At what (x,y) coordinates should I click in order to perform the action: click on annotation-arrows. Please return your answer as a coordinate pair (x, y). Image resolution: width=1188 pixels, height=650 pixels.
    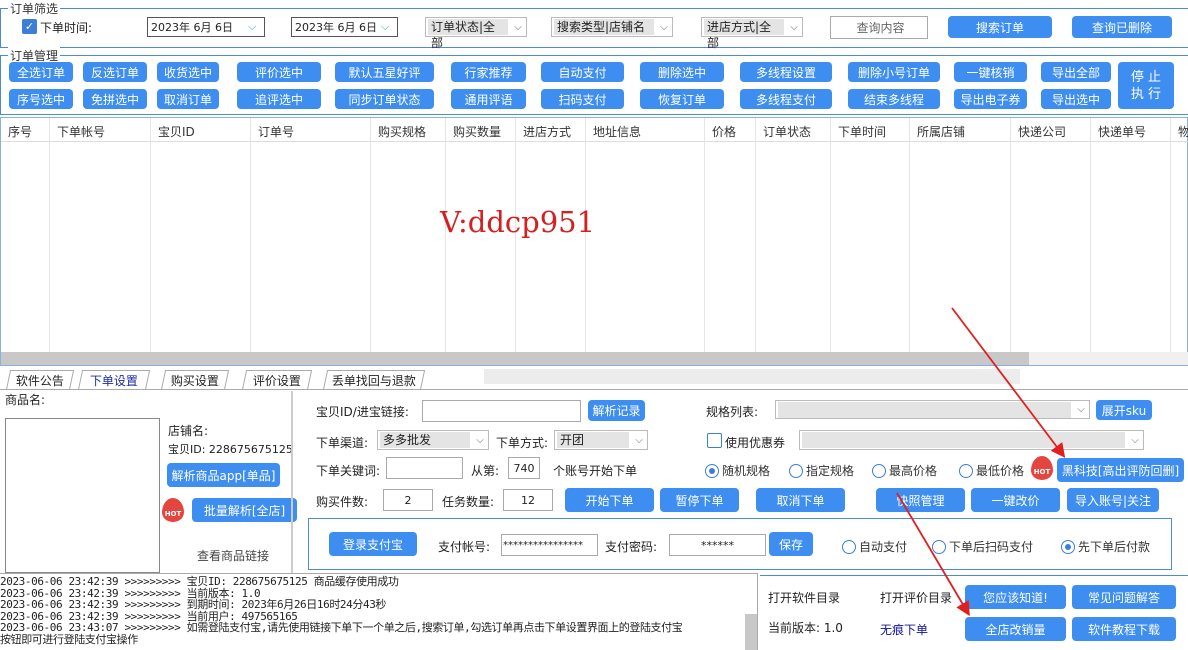
    Looking at the image, I should click on (981, 462).